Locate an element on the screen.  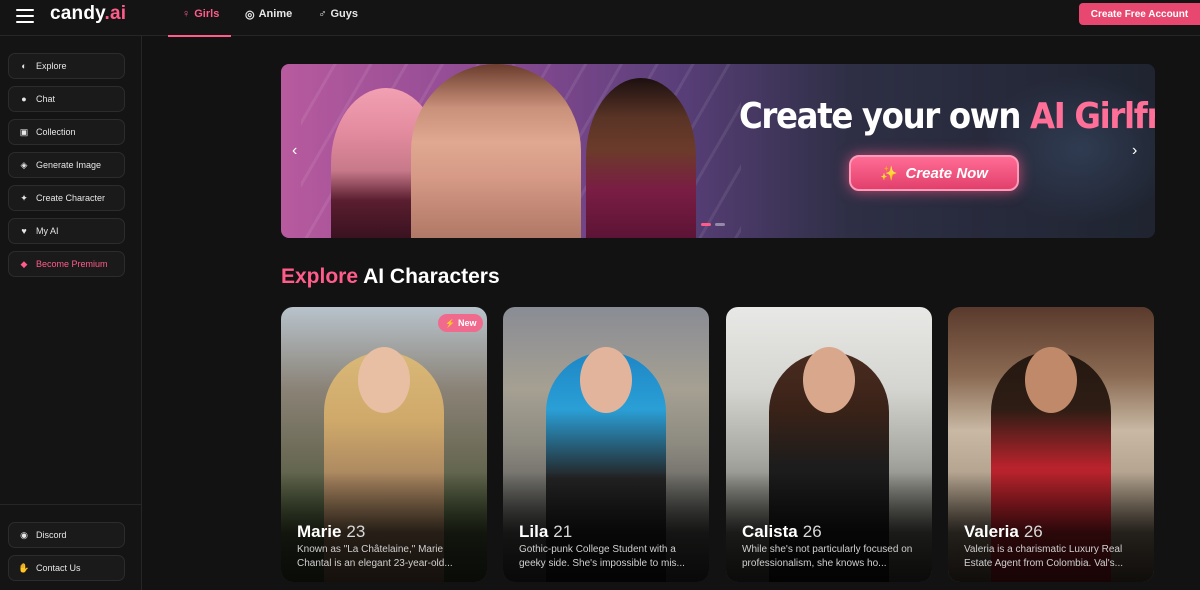
sidebar-item-create-character: ✦ Create Character is located at coordinates (66, 198).